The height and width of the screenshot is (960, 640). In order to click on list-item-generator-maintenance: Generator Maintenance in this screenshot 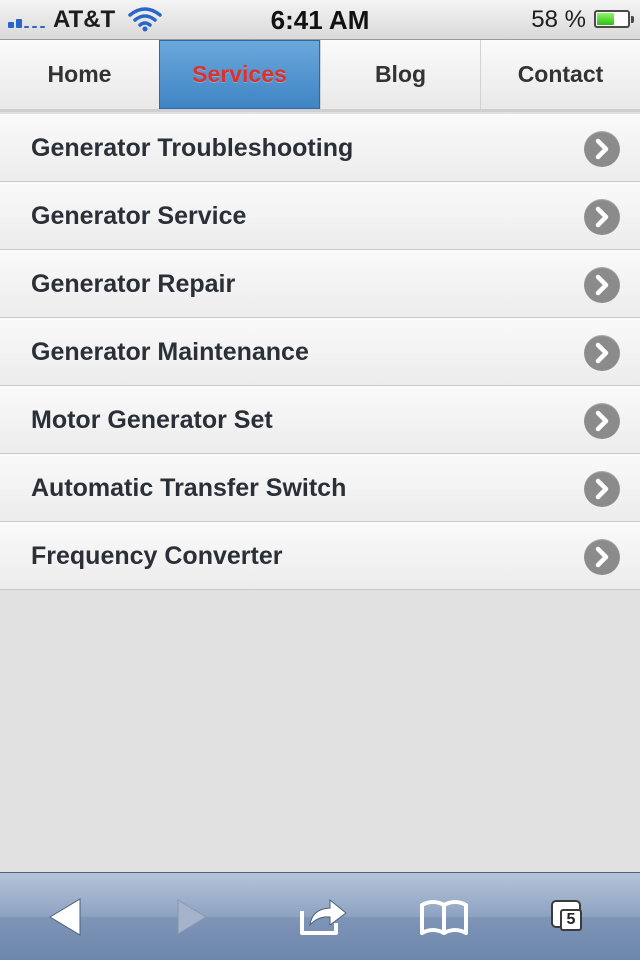, I will do `click(320, 352)`.